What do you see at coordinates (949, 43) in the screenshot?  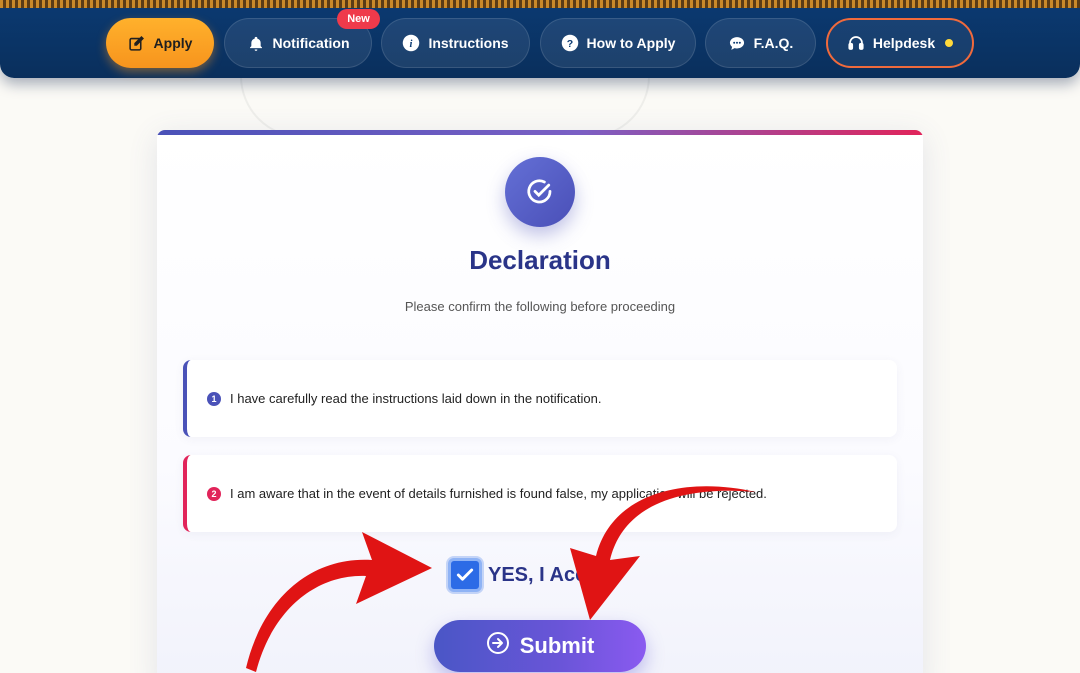 I see `online-status-dot` at bounding box center [949, 43].